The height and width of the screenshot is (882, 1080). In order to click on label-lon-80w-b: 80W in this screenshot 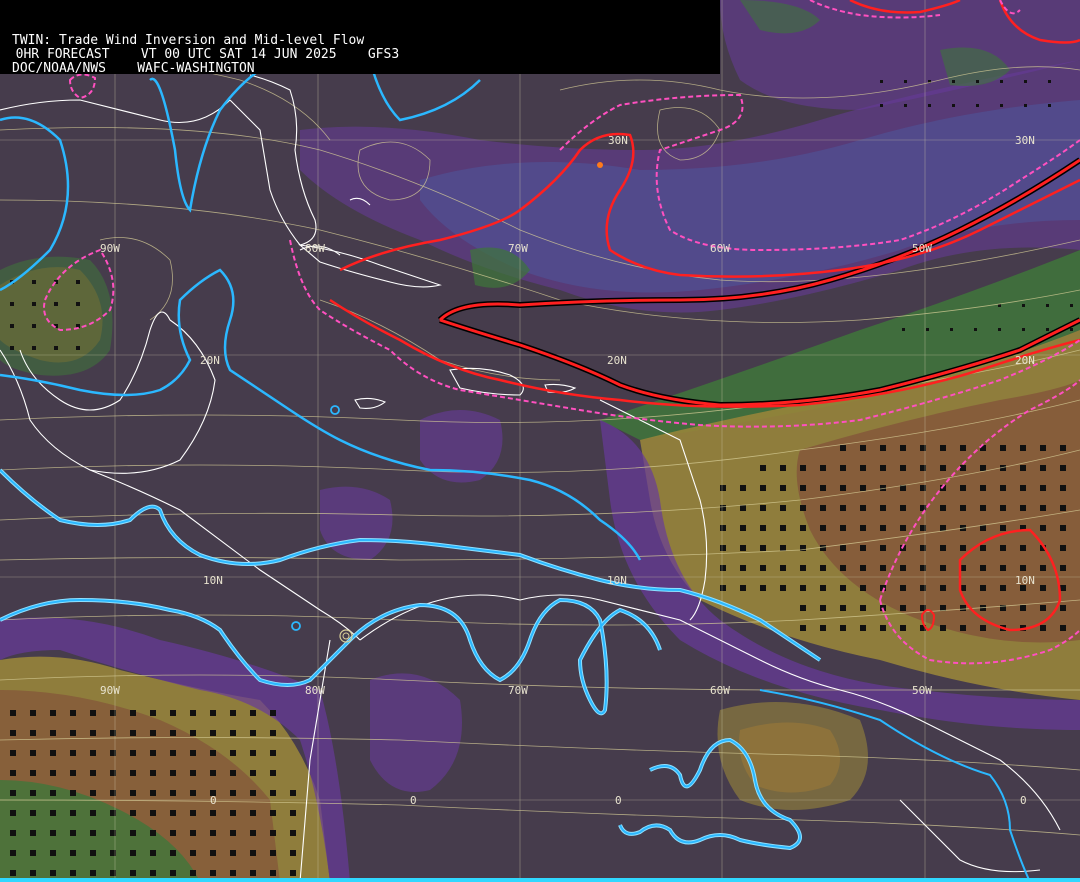, I will do `click(315, 690)`.